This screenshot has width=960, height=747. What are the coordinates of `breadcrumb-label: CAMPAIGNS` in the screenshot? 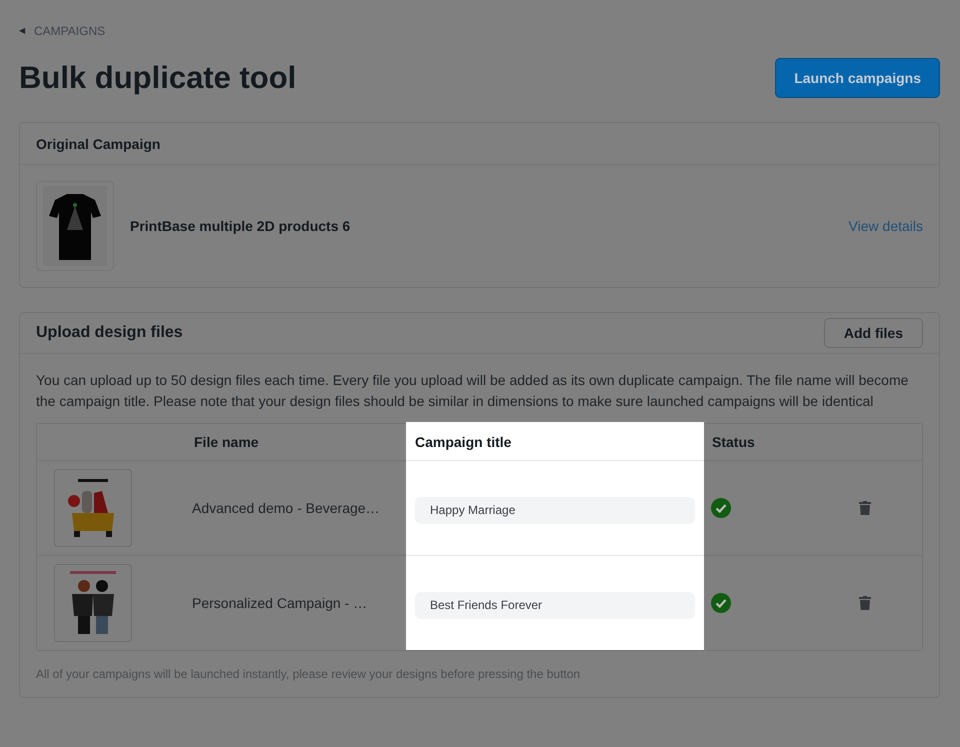 It's located at (70, 31).